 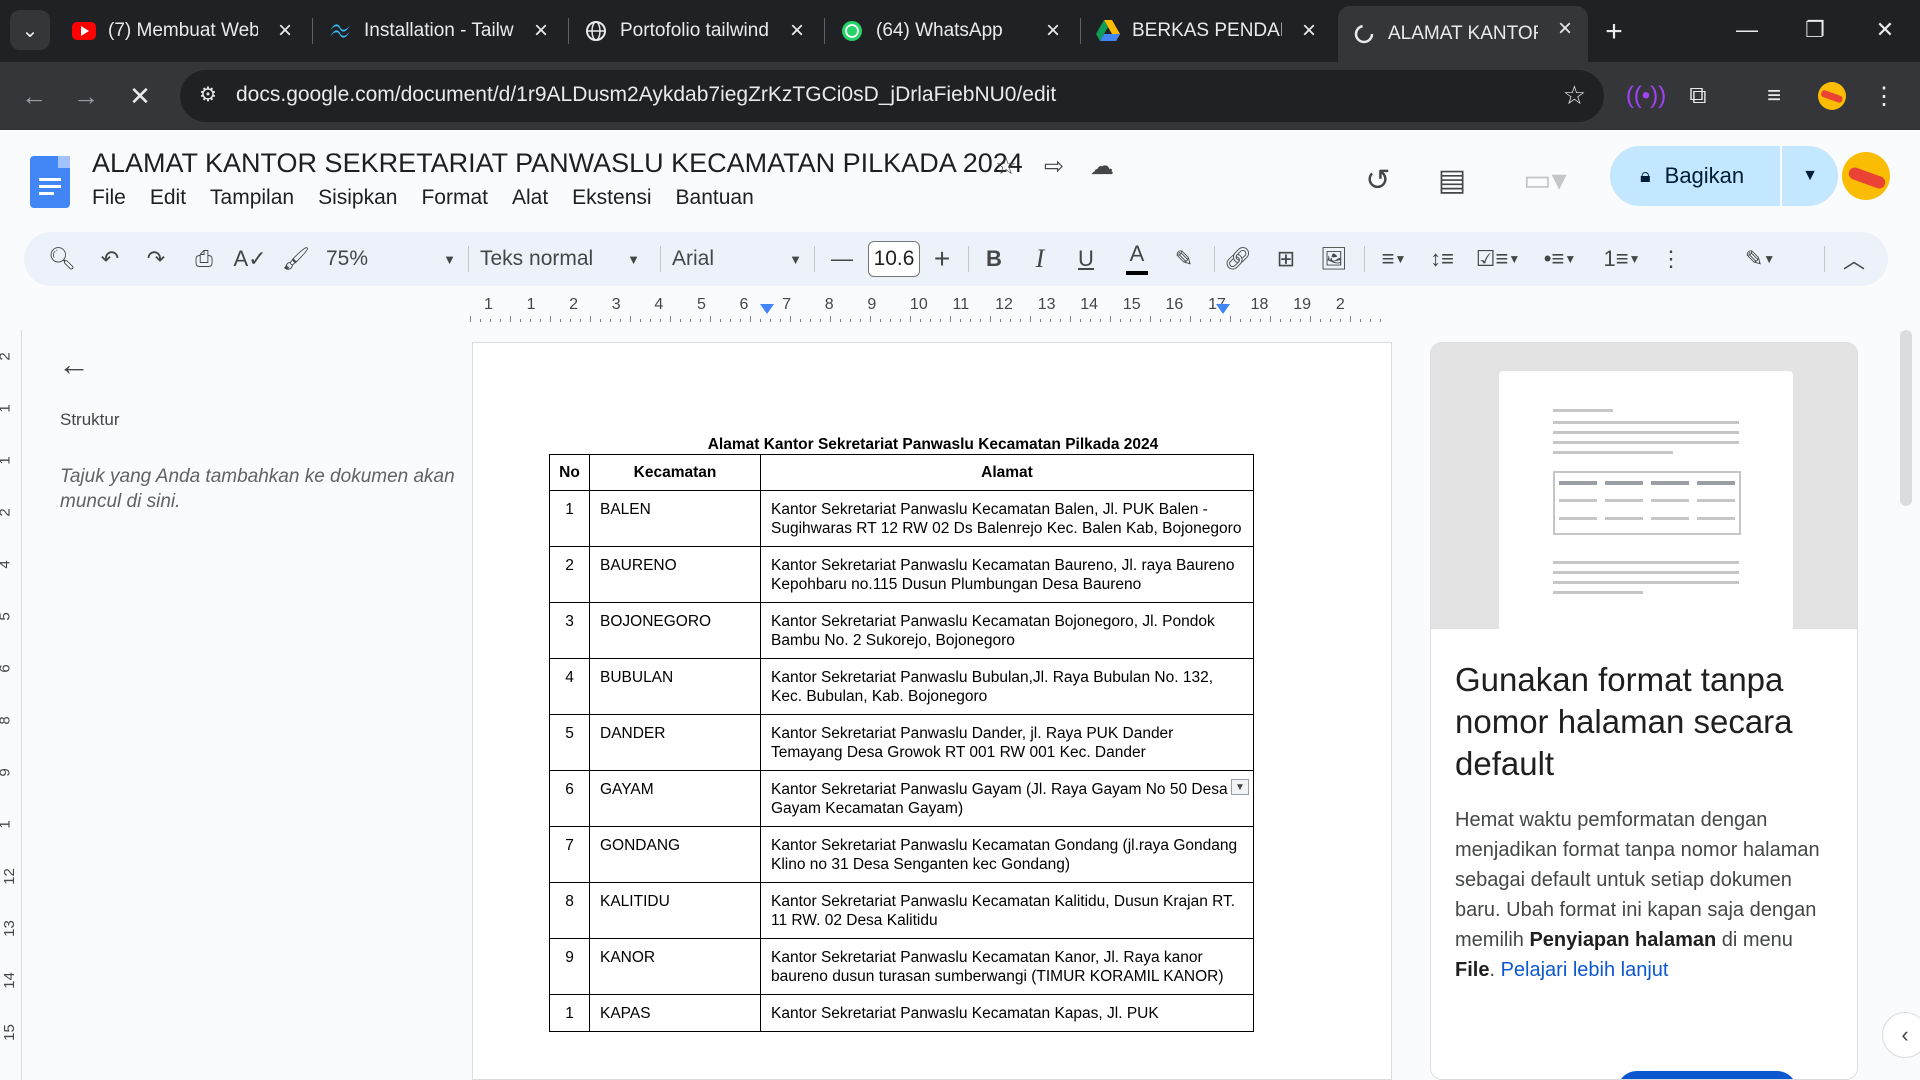 What do you see at coordinates (1207, 31) in the screenshot?
I see `tab-drive: BERKAS PENDAFTARAN ×` at bounding box center [1207, 31].